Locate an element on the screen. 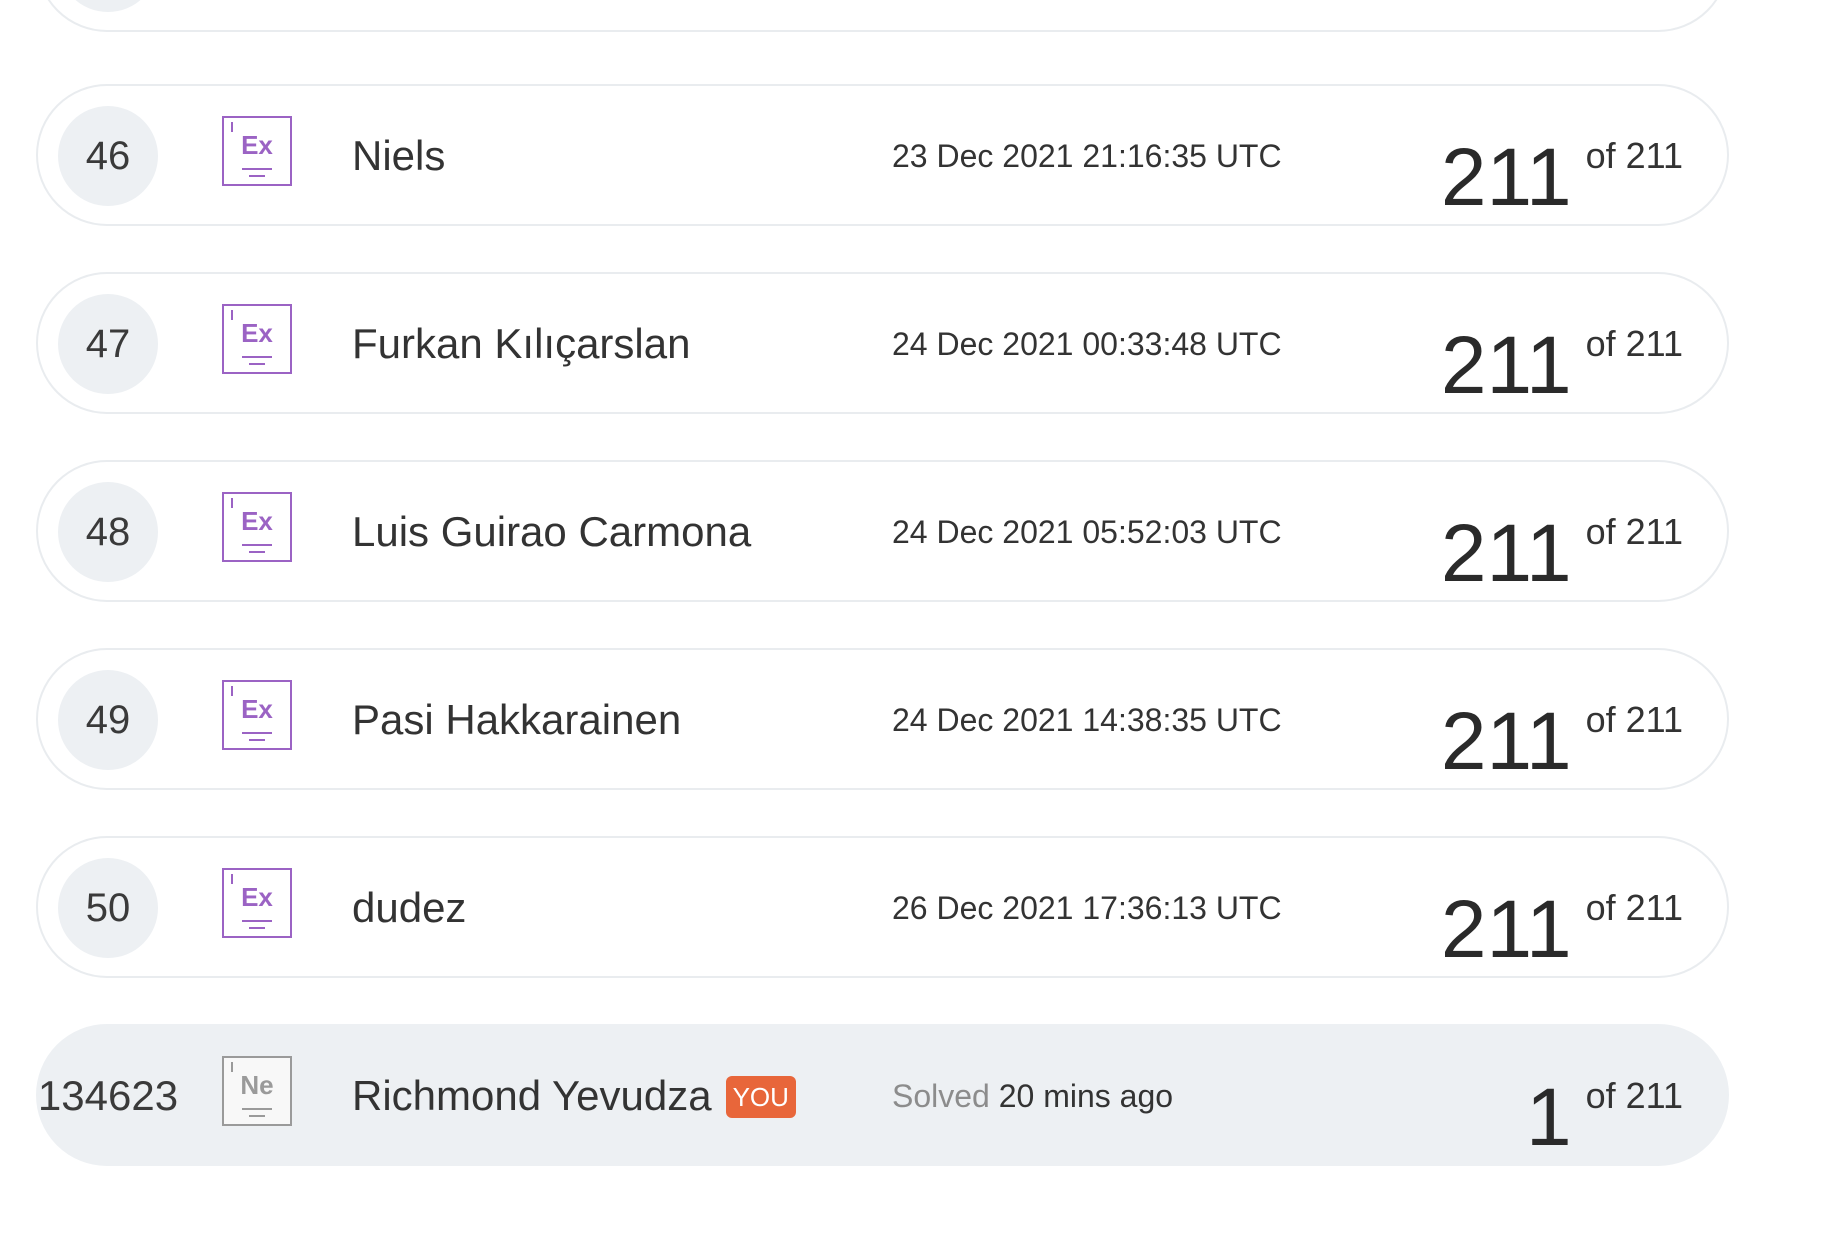  user-name-link: Furkan Kılıçarslan is located at coordinates (521, 344).